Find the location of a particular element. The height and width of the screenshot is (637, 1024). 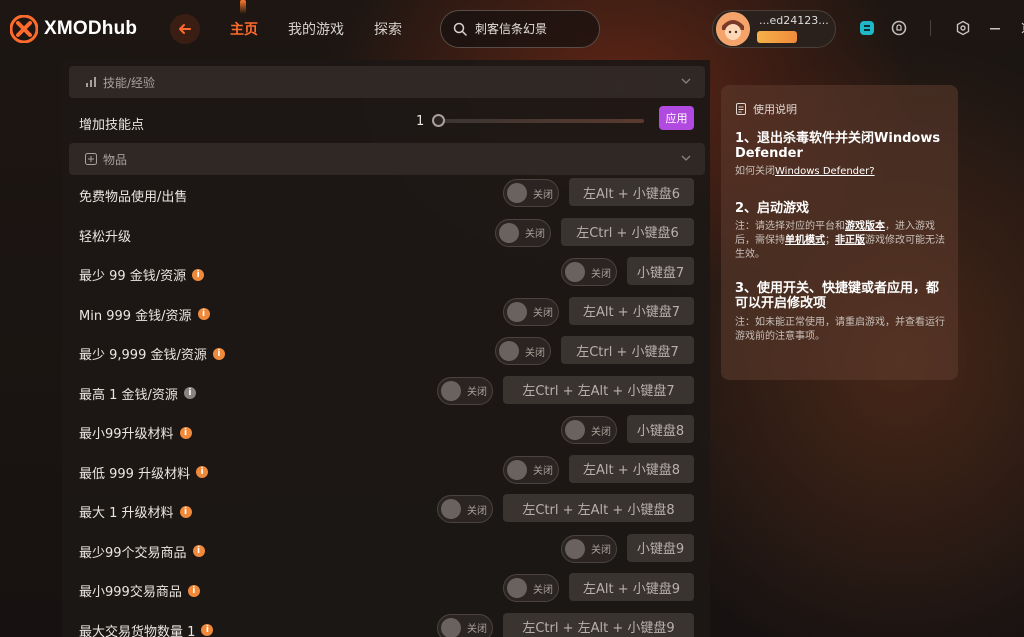

item-row: 最高 1 金钱/资源 i 关闭 左Ctrl + 左Alt + 小键盘7 is located at coordinates (386, 391).